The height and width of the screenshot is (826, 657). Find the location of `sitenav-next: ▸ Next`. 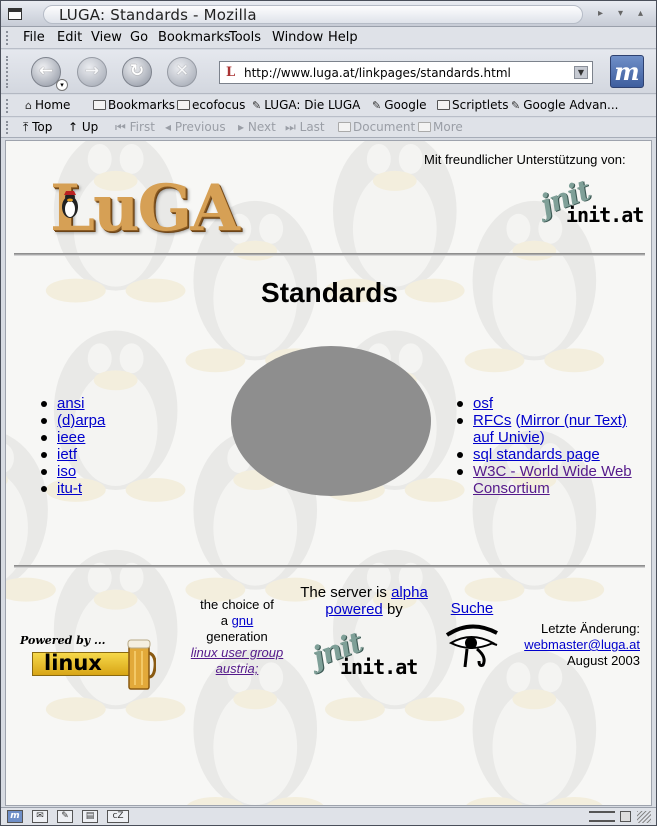

sitenav-next: ▸ Next is located at coordinates (257, 127).